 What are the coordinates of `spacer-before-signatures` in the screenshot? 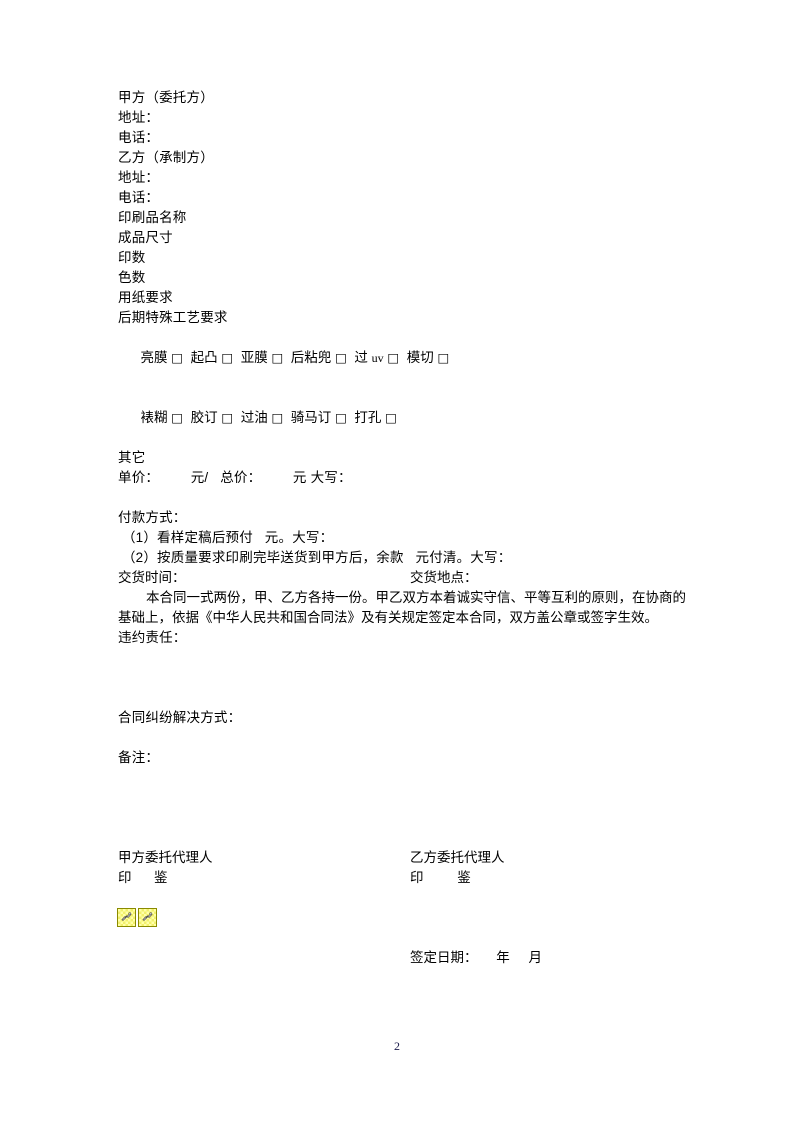 It's located at (402, 838).